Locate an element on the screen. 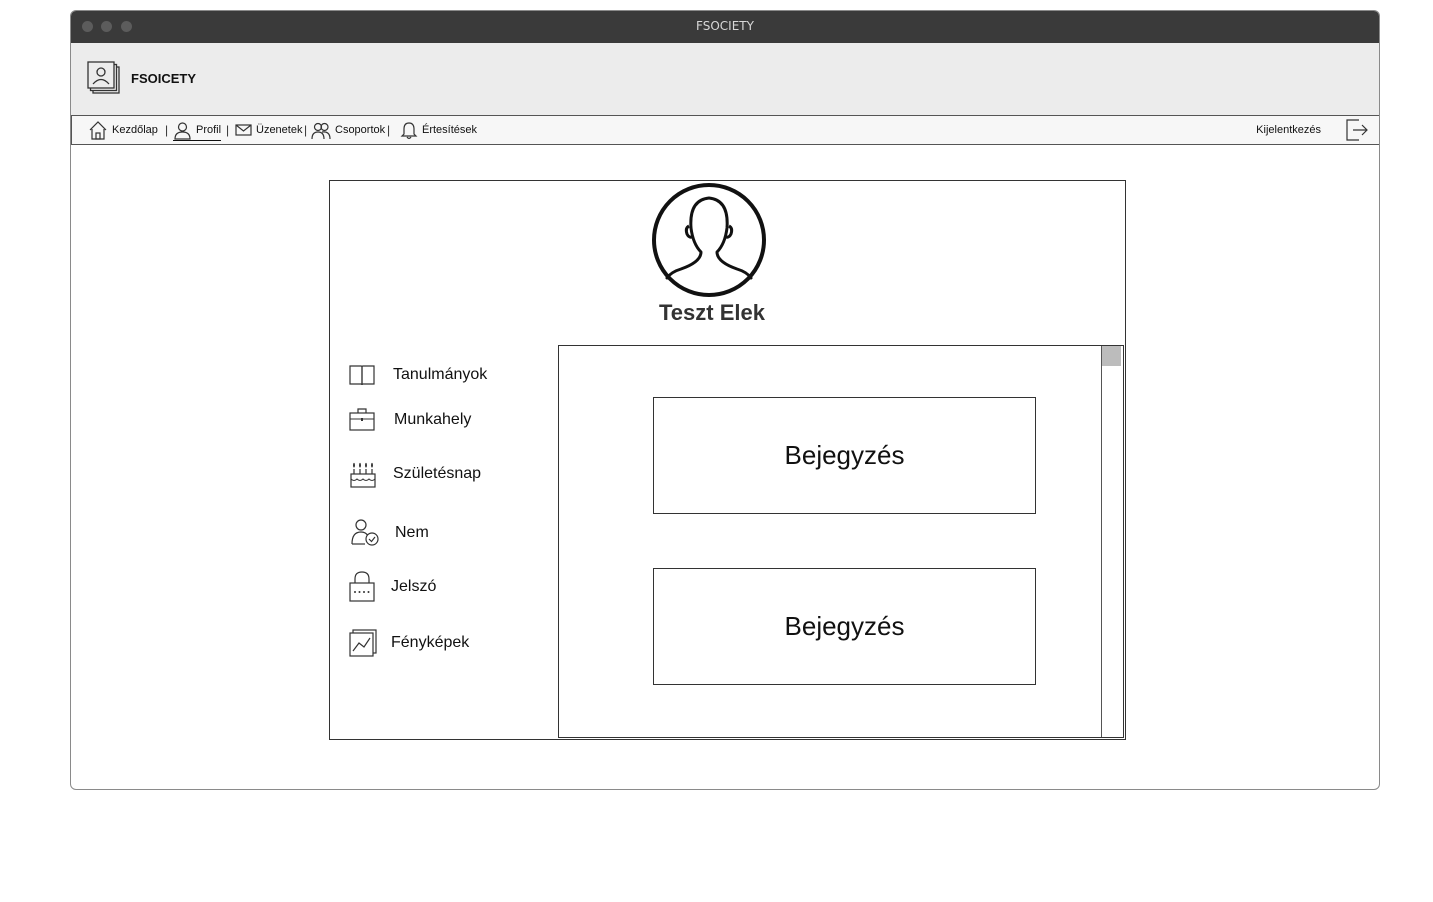 The height and width of the screenshot is (902, 1433). app-name: FSOICETY is located at coordinates (164, 78).